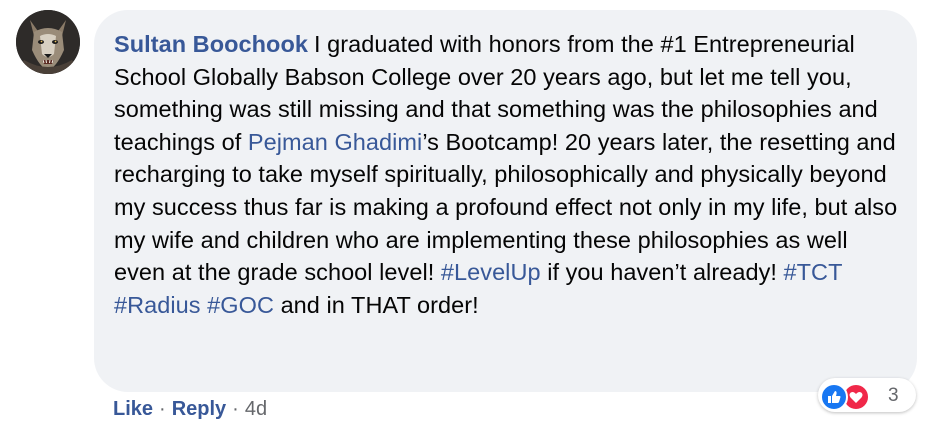 The image size is (934, 440). What do you see at coordinates (335, 142) in the screenshot?
I see `mention-link: Pejman Ghadimi` at bounding box center [335, 142].